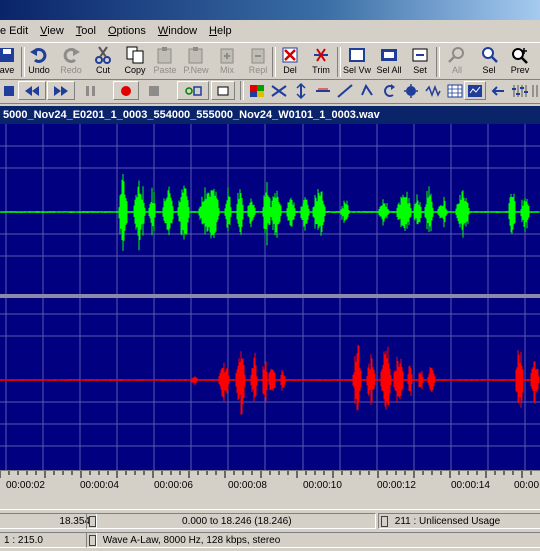 This screenshot has width=540, height=551. I want to click on zoom-previous-icon, so click(520, 56).